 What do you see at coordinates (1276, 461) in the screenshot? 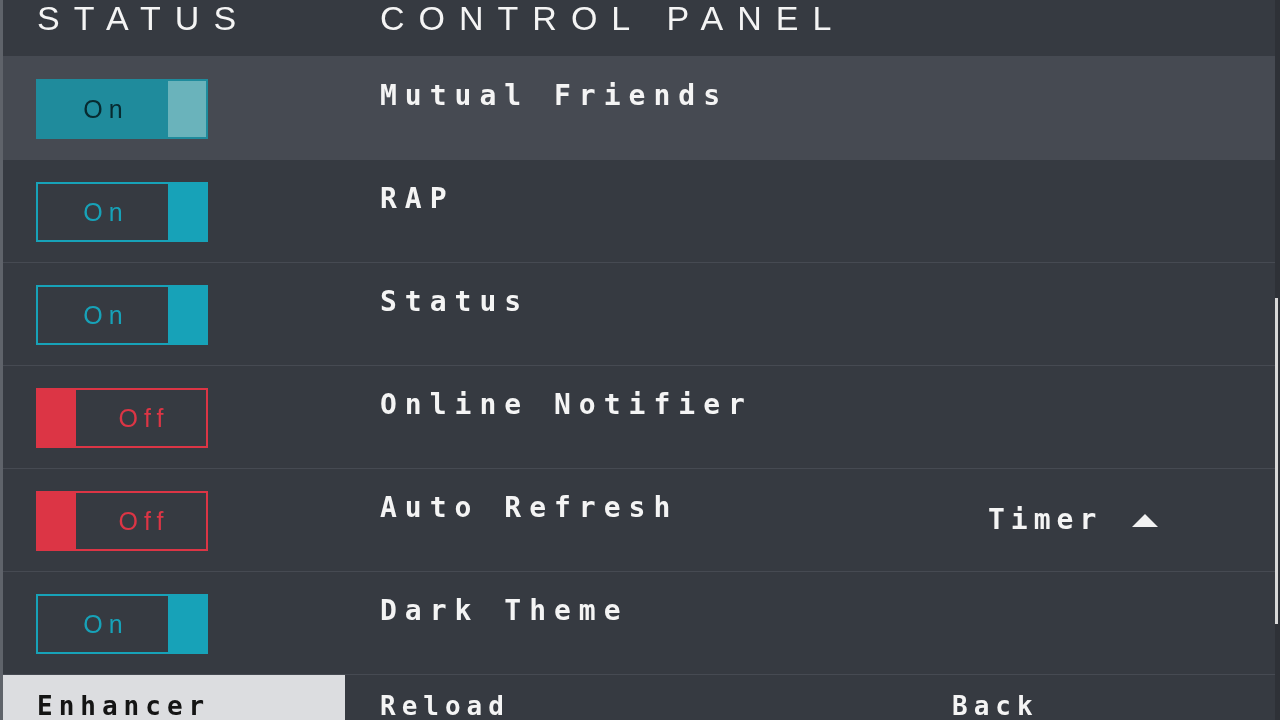
I see `scrollbar-thumb` at bounding box center [1276, 461].